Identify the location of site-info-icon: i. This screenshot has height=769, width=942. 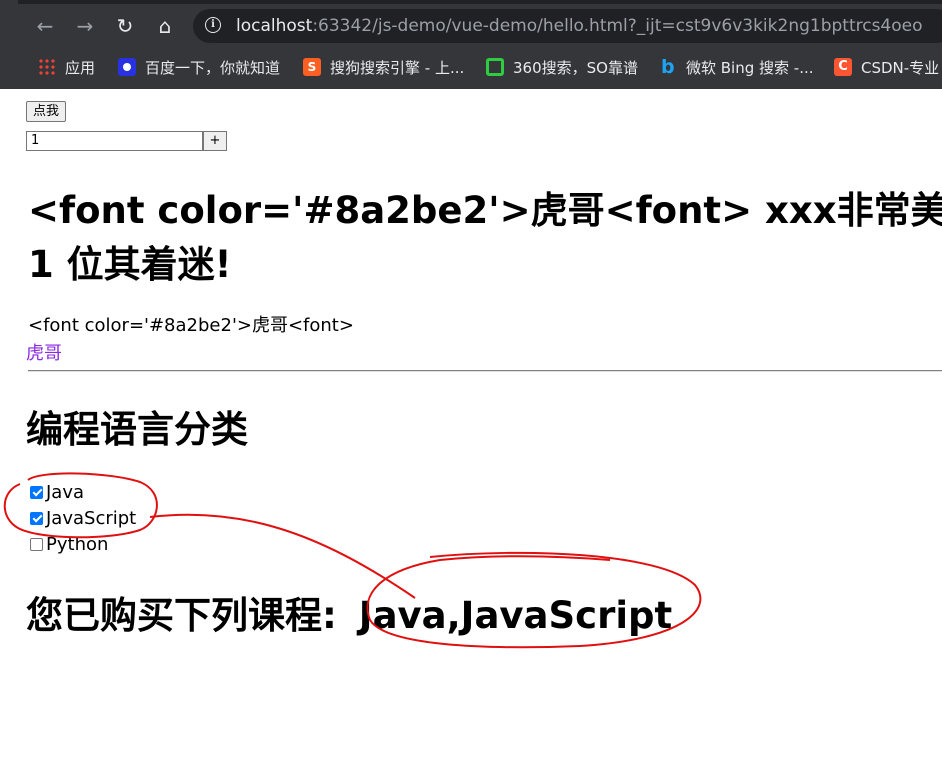
(213, 25).